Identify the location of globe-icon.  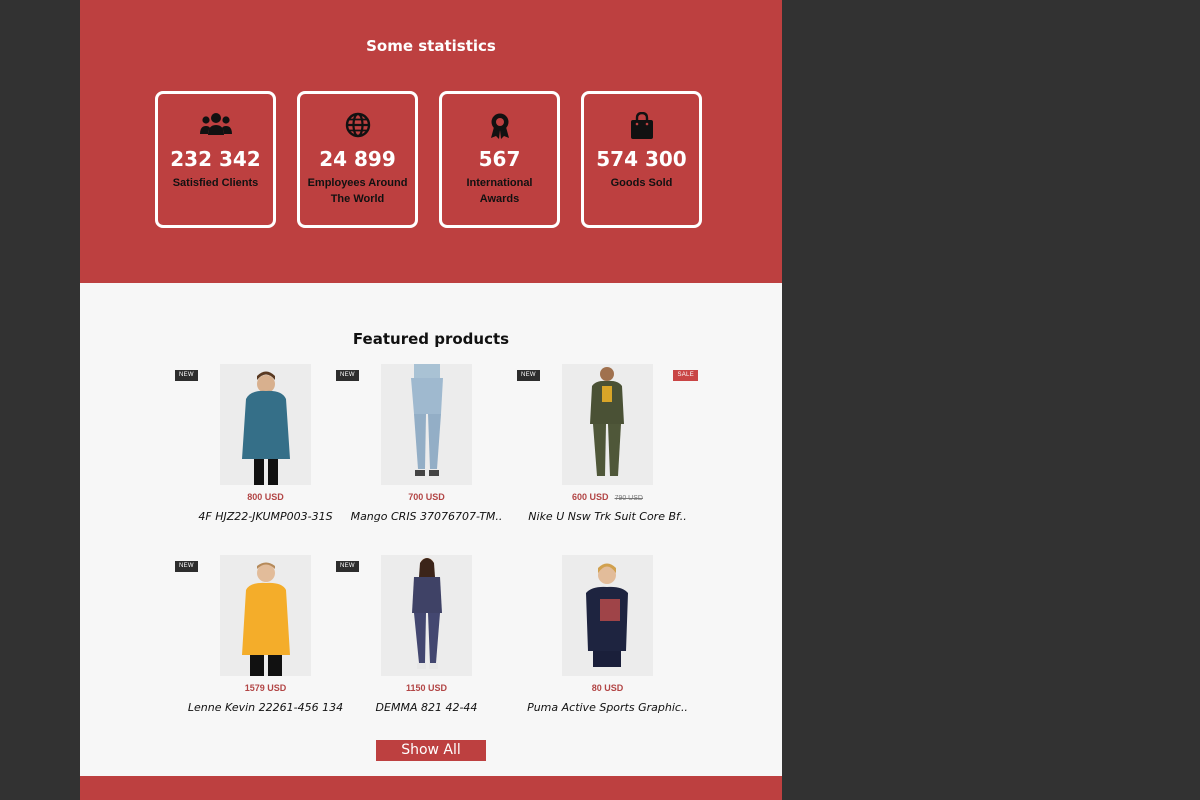
(357, 126).